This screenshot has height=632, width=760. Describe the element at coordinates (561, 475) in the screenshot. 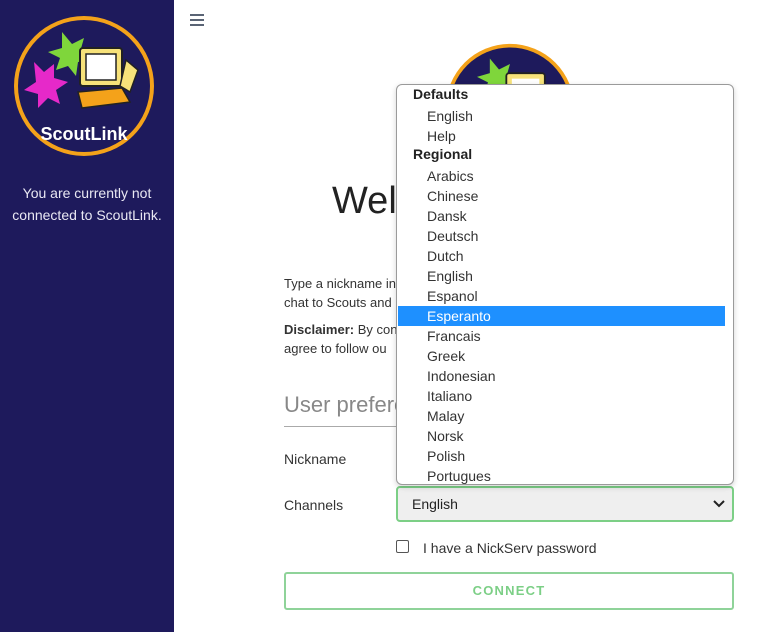

I see `dropdown-option: Portugues` at that location.